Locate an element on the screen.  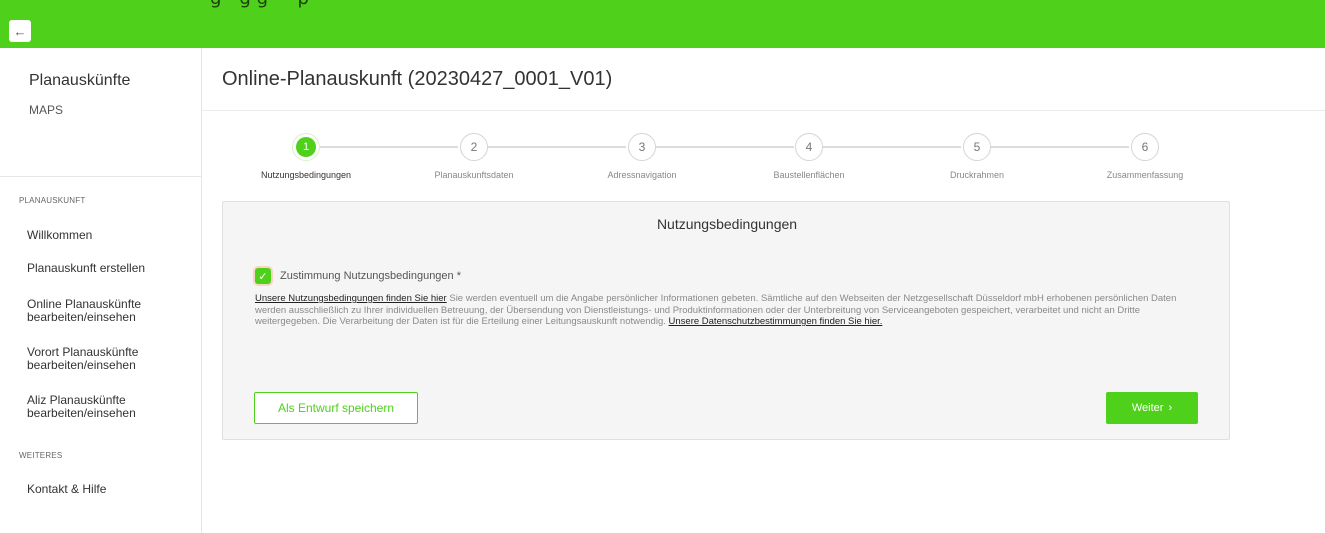
sidebar-item-planauskunft-erstellen: Planauskunft erstellen is located at coordinates (86, 268).